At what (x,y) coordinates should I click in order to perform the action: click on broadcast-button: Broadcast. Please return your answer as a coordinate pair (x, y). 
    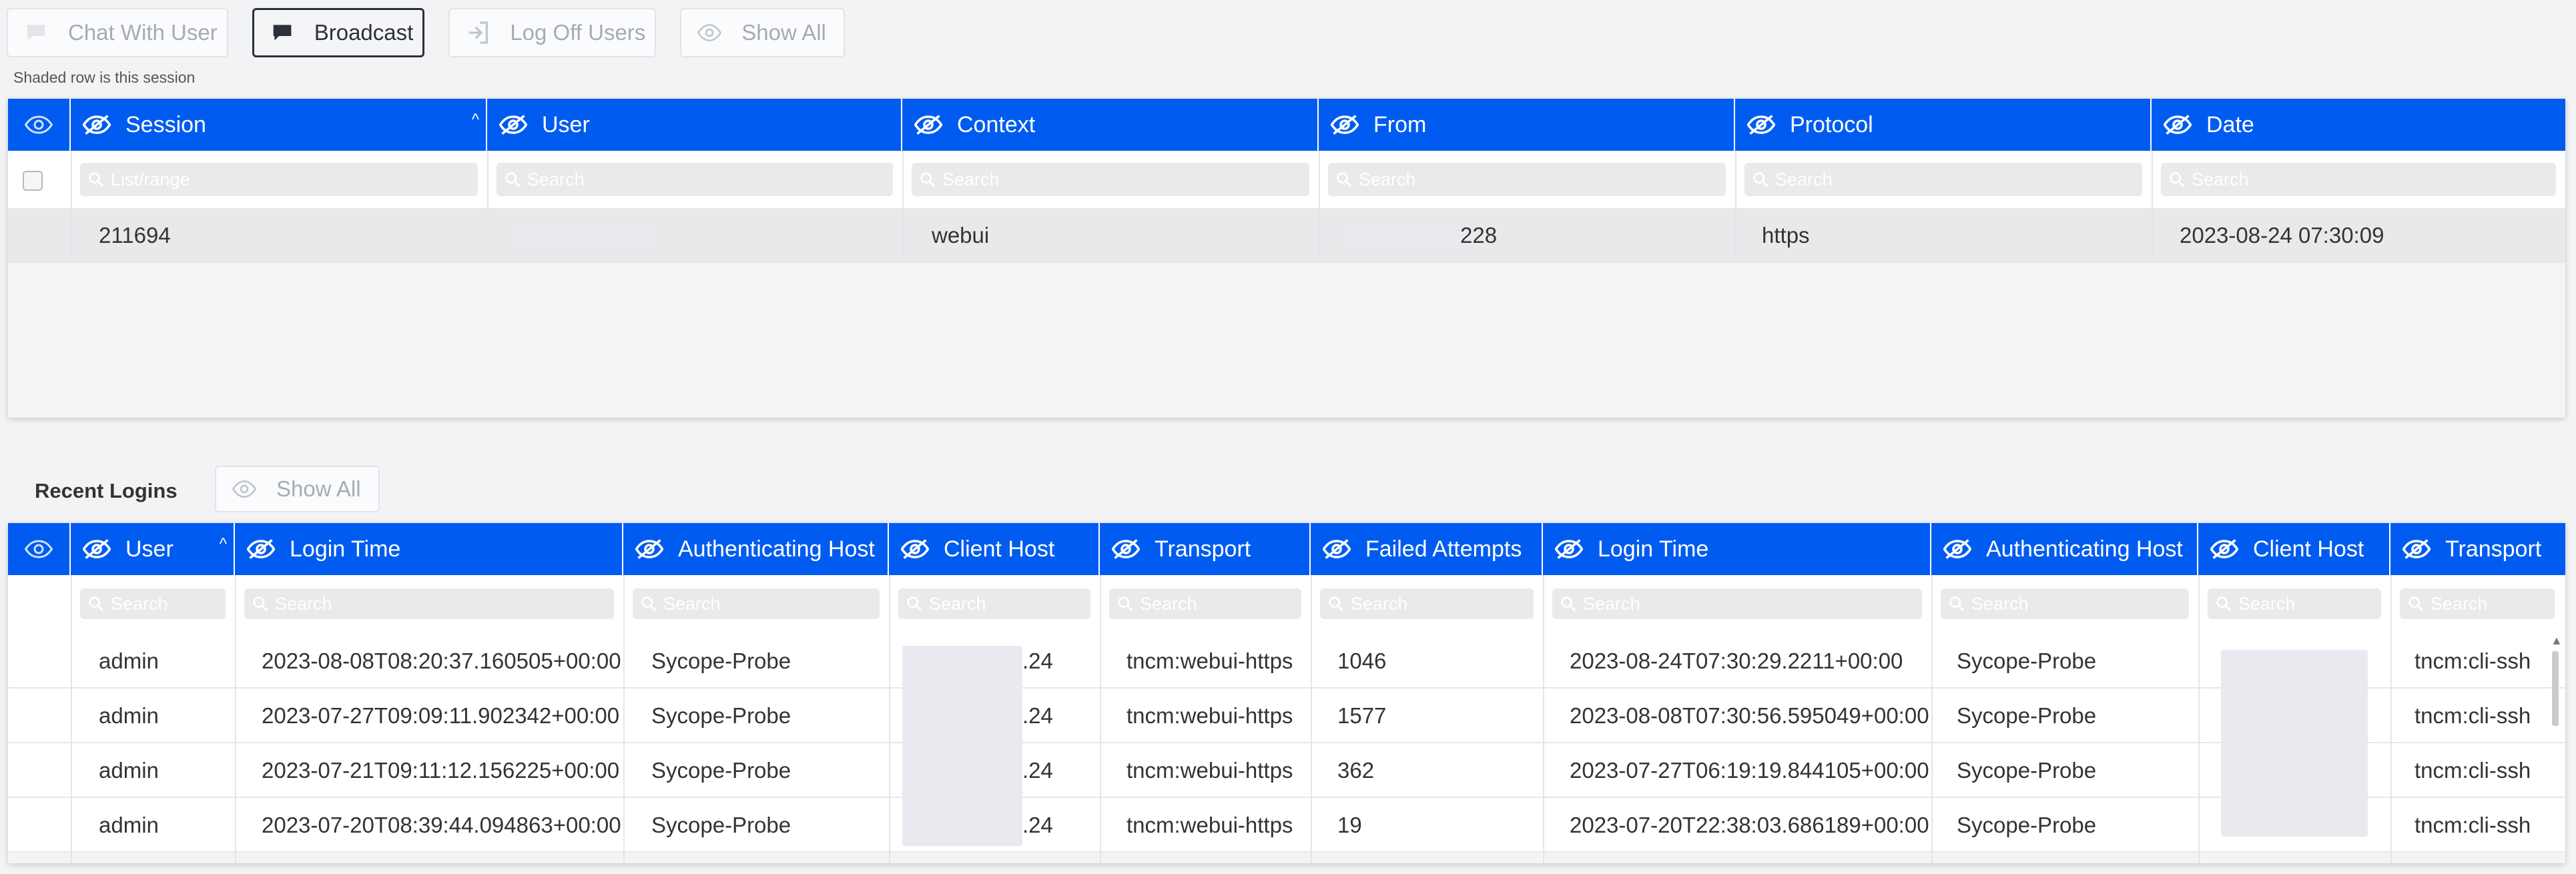
    Looking at the image, I should click on (338, 32).